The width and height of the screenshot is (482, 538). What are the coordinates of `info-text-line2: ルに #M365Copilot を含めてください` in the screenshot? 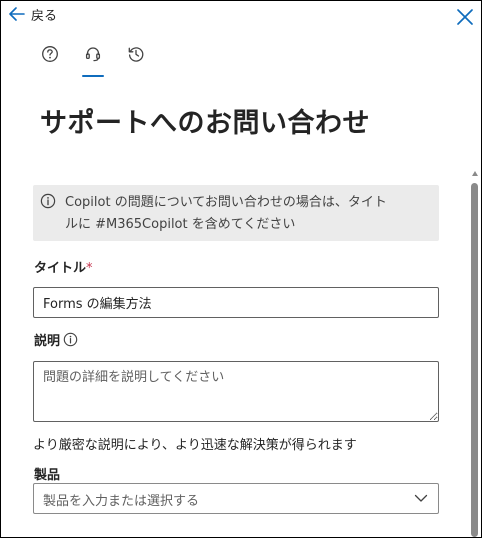 It's located at (180, 224).